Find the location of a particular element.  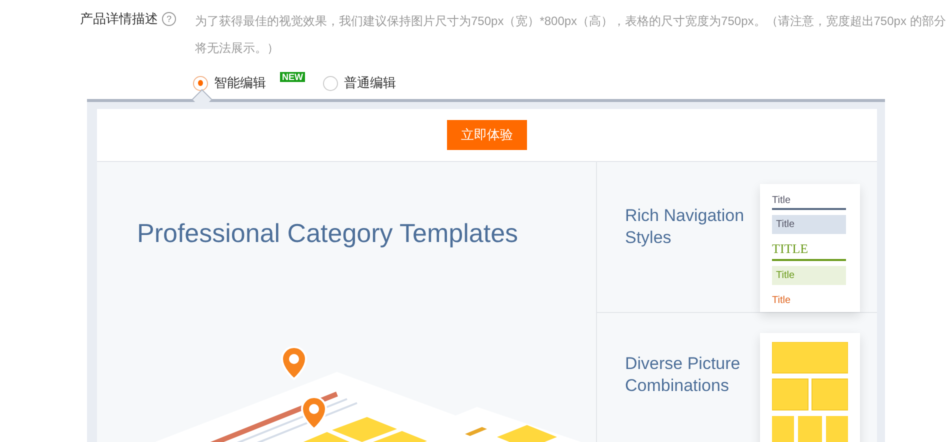

editor-mode-radio: 普通编辑 is located at coordinates (359, 83).